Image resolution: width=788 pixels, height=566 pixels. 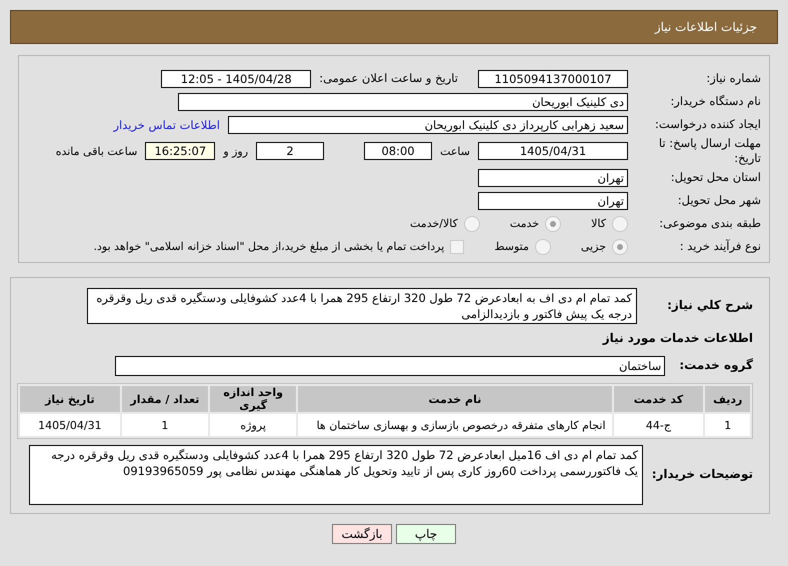 What do you see at coordinates (70, 425) in the screenshot?
I see `table-cell: 1405/04/31` at bounding box center [70, 425].